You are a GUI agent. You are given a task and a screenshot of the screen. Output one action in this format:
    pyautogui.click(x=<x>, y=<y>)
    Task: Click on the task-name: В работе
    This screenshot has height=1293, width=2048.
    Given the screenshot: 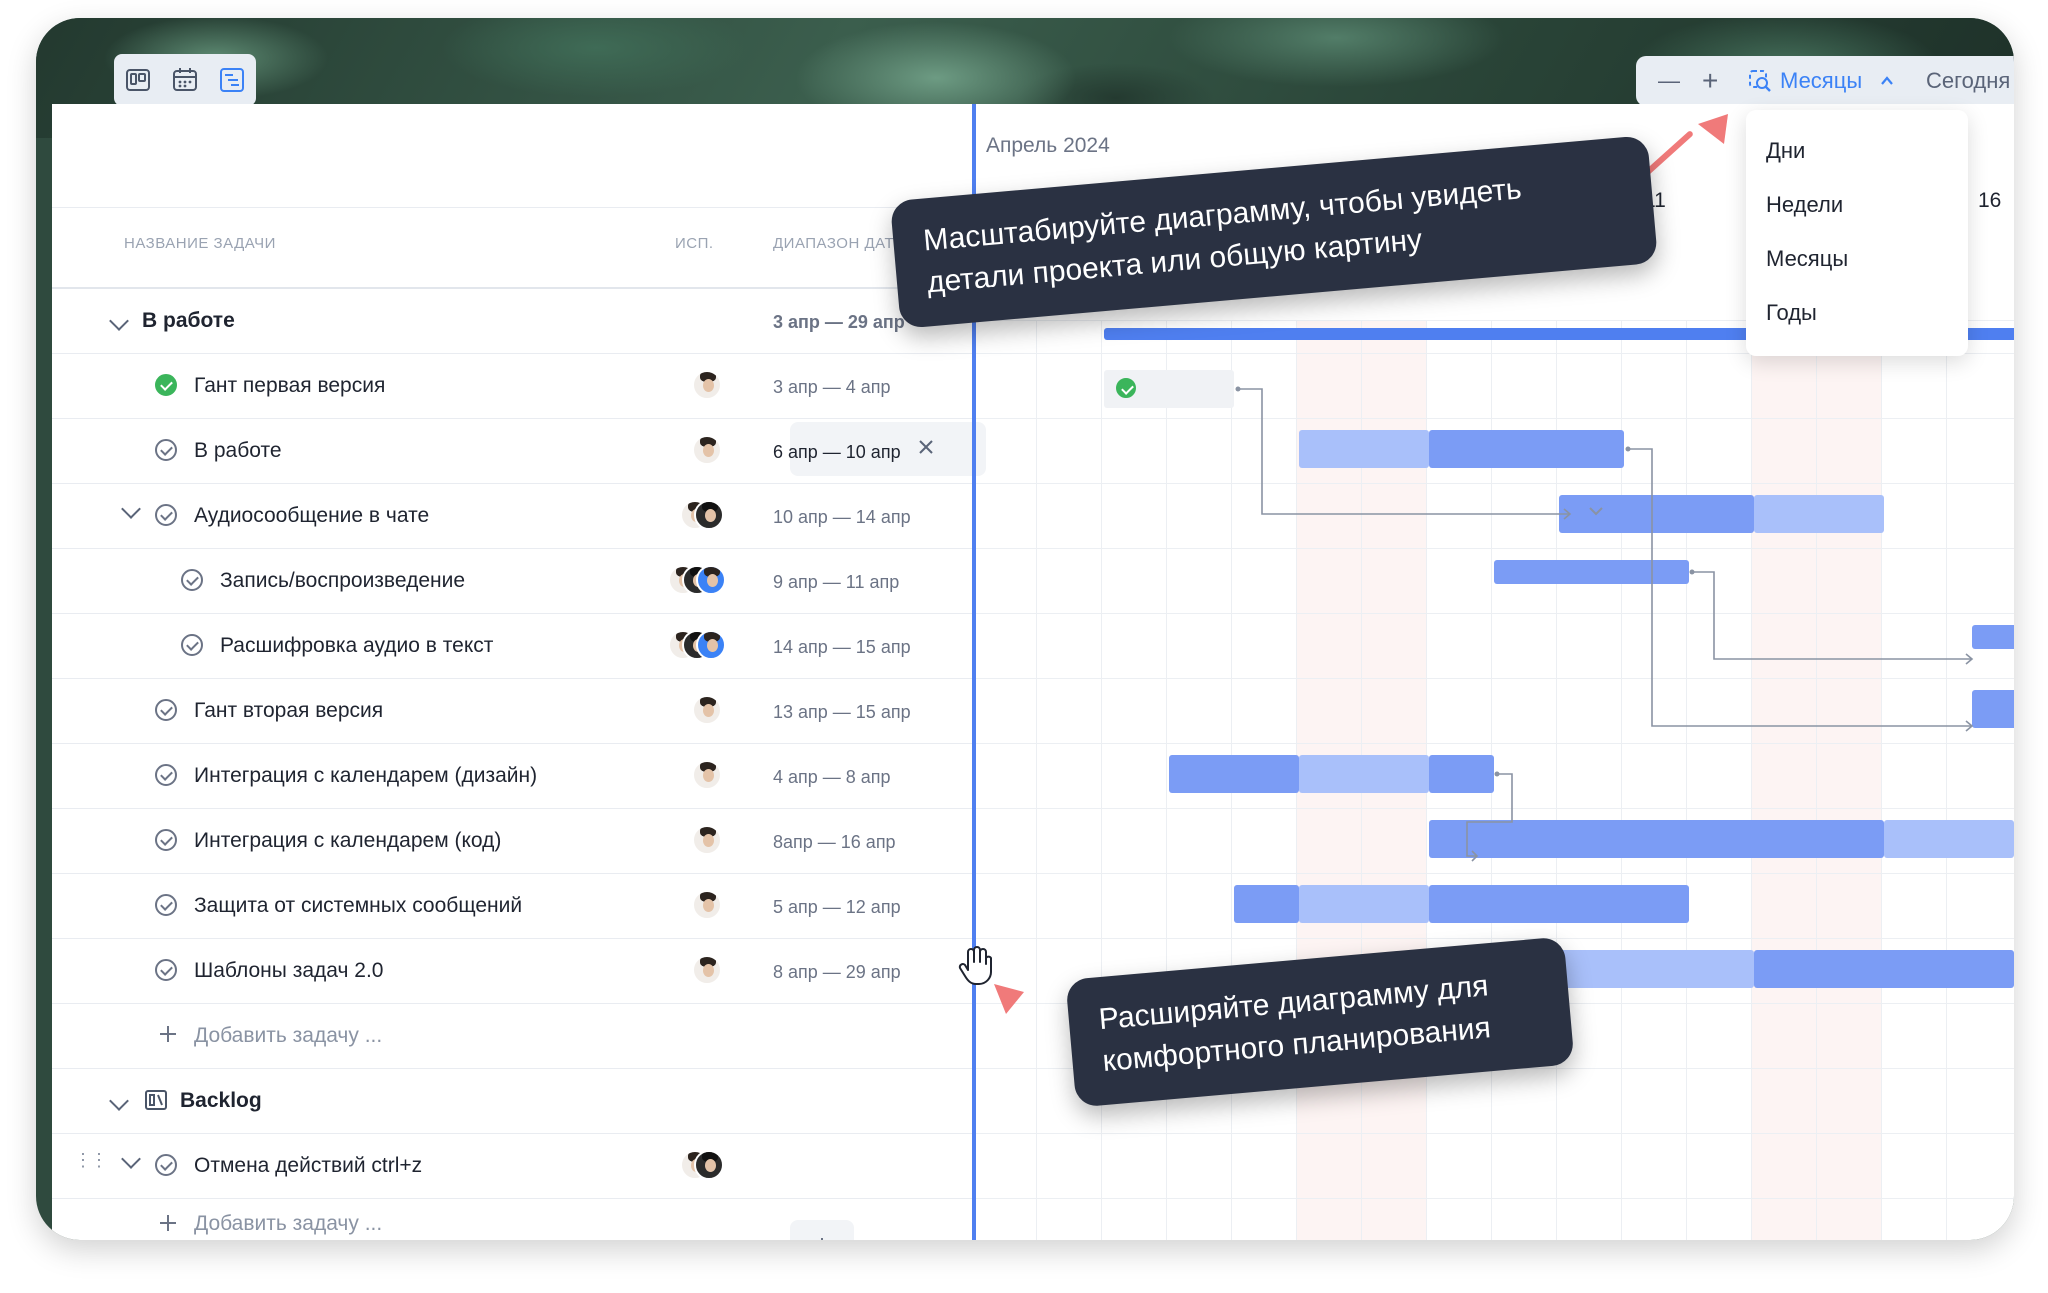 What is the action you would take?
    pyautogui.click(x=238, y=451)
    